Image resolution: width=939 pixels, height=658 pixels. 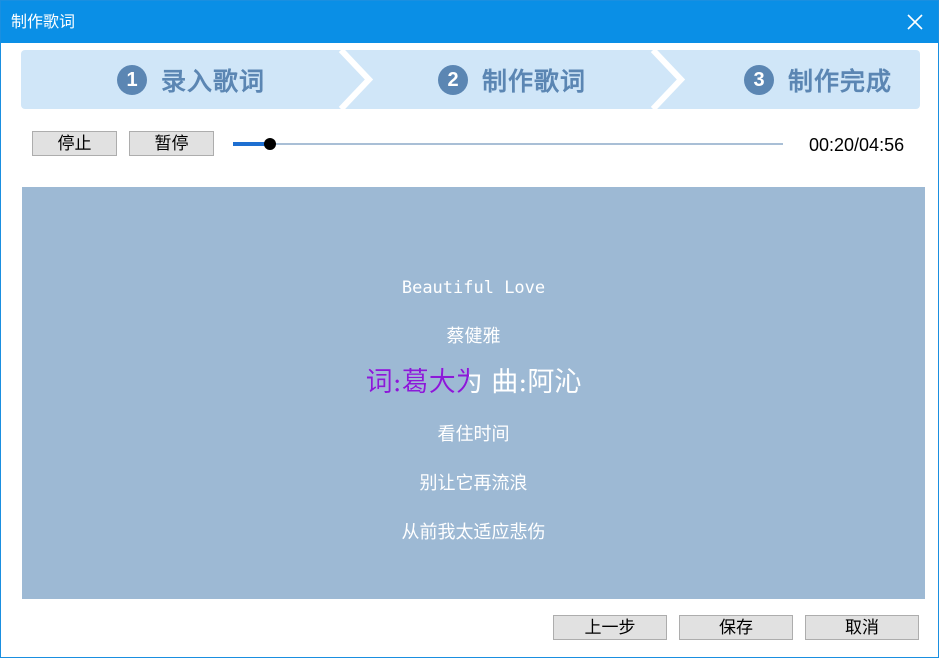 I want to click on step-1-label: 录入歌词, so click(x=213, y=81).